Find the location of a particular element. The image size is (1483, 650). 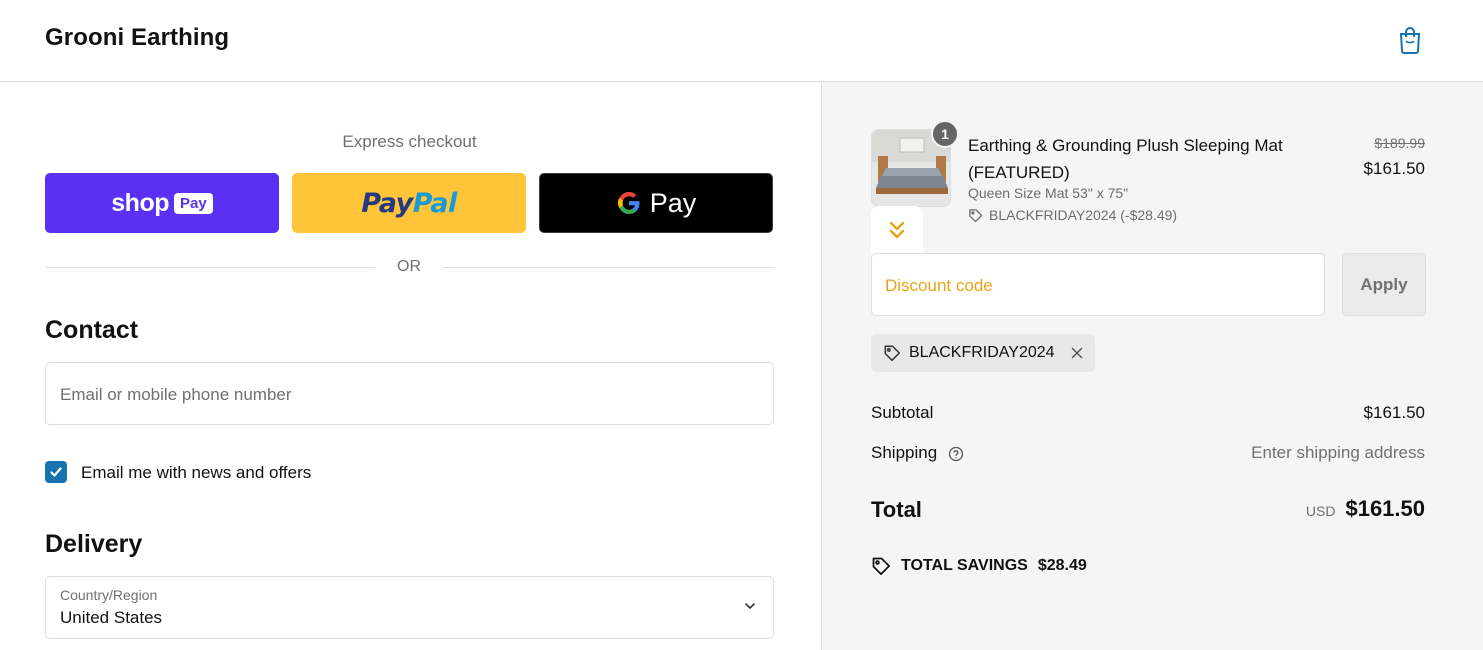

subtotal-label: Subtotal is located at coordinates (902, 412).